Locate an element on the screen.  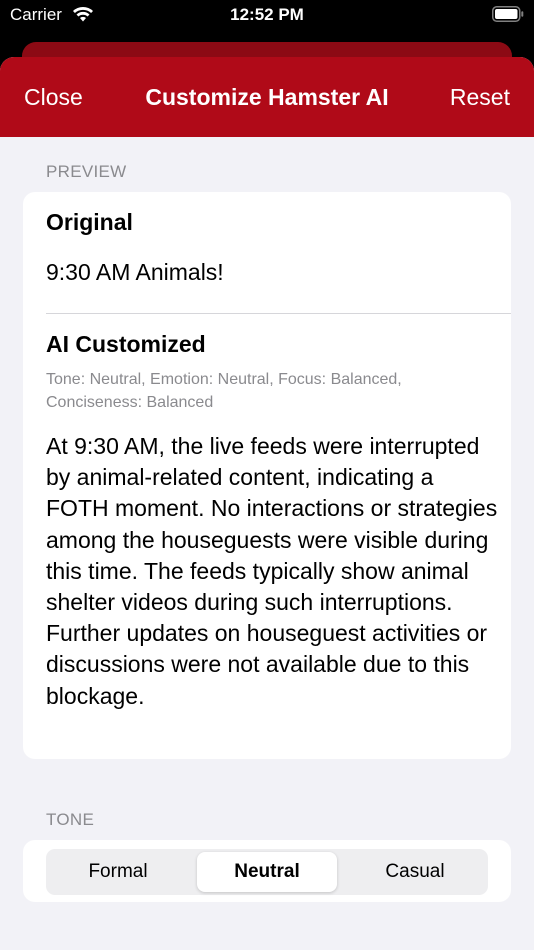
tone-option-formal: Formal is located at coordinates (118, 872).